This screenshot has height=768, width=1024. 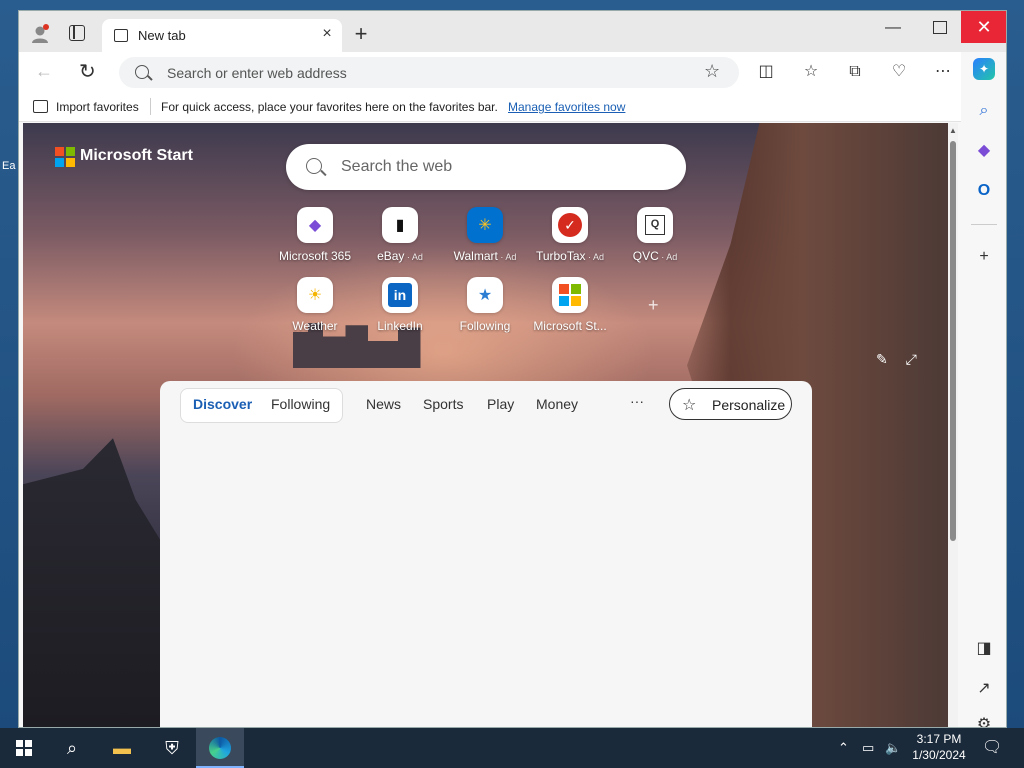 What do you see at coordinates (939, 739) in the screenshot?
I see `clock-time: 3:17 PM` at bounding box center [939, 739].